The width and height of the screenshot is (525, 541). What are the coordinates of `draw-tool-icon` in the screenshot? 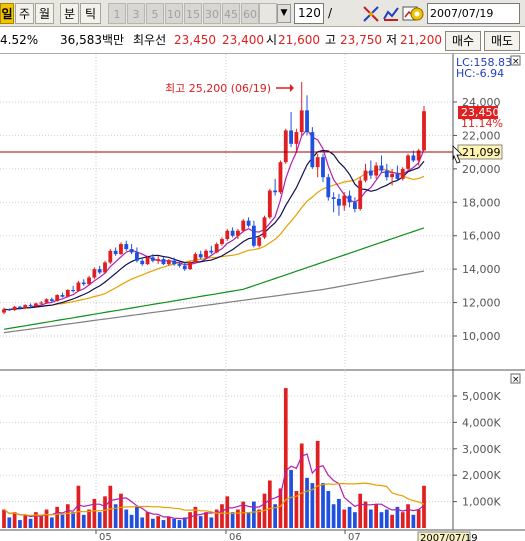 It's located at (391, 13).